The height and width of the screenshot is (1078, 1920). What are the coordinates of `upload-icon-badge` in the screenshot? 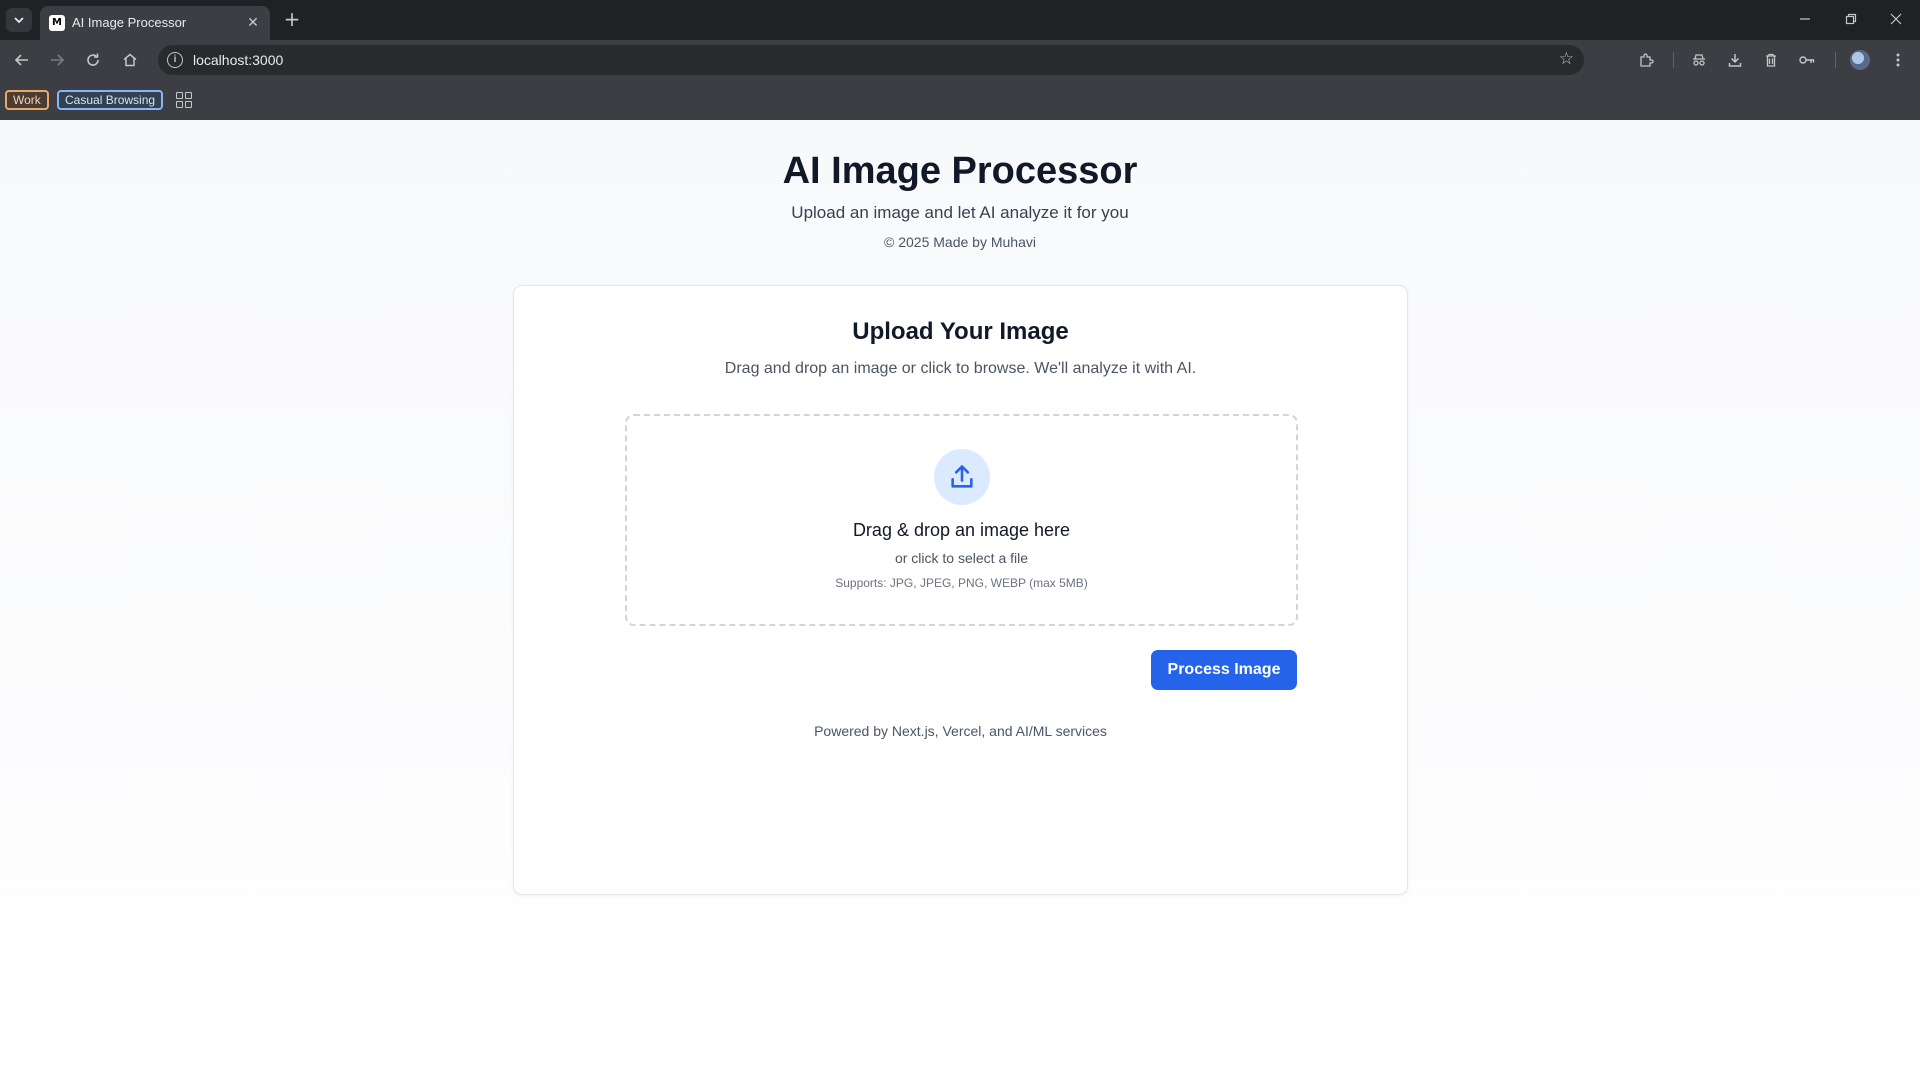 It's located at (962, 477).